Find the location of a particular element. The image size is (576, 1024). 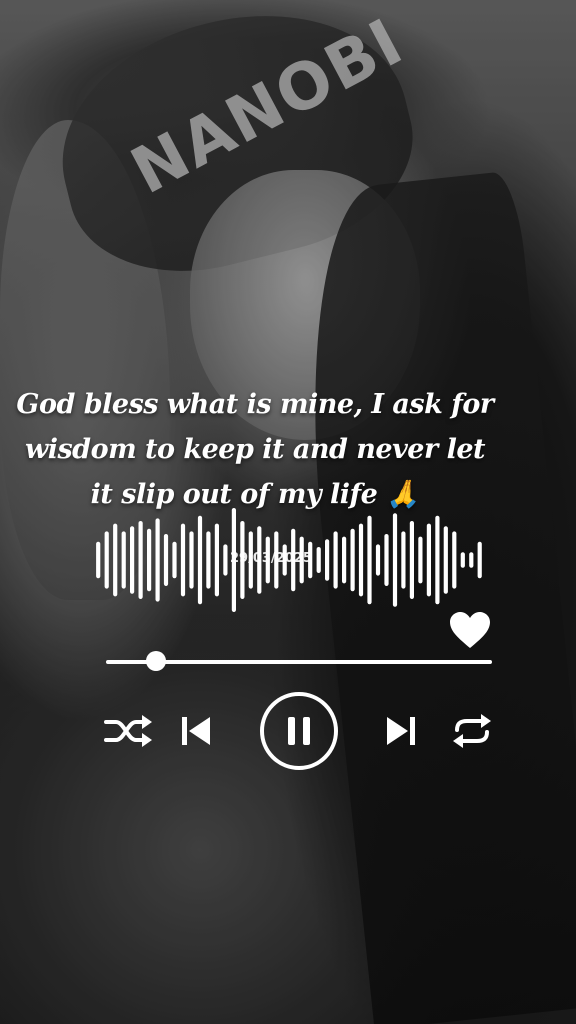

playback-controls is located at coordinates (288, 731).